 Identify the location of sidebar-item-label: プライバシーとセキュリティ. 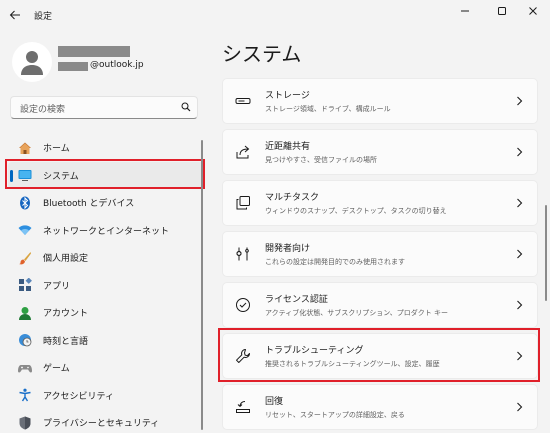
(101, 424).